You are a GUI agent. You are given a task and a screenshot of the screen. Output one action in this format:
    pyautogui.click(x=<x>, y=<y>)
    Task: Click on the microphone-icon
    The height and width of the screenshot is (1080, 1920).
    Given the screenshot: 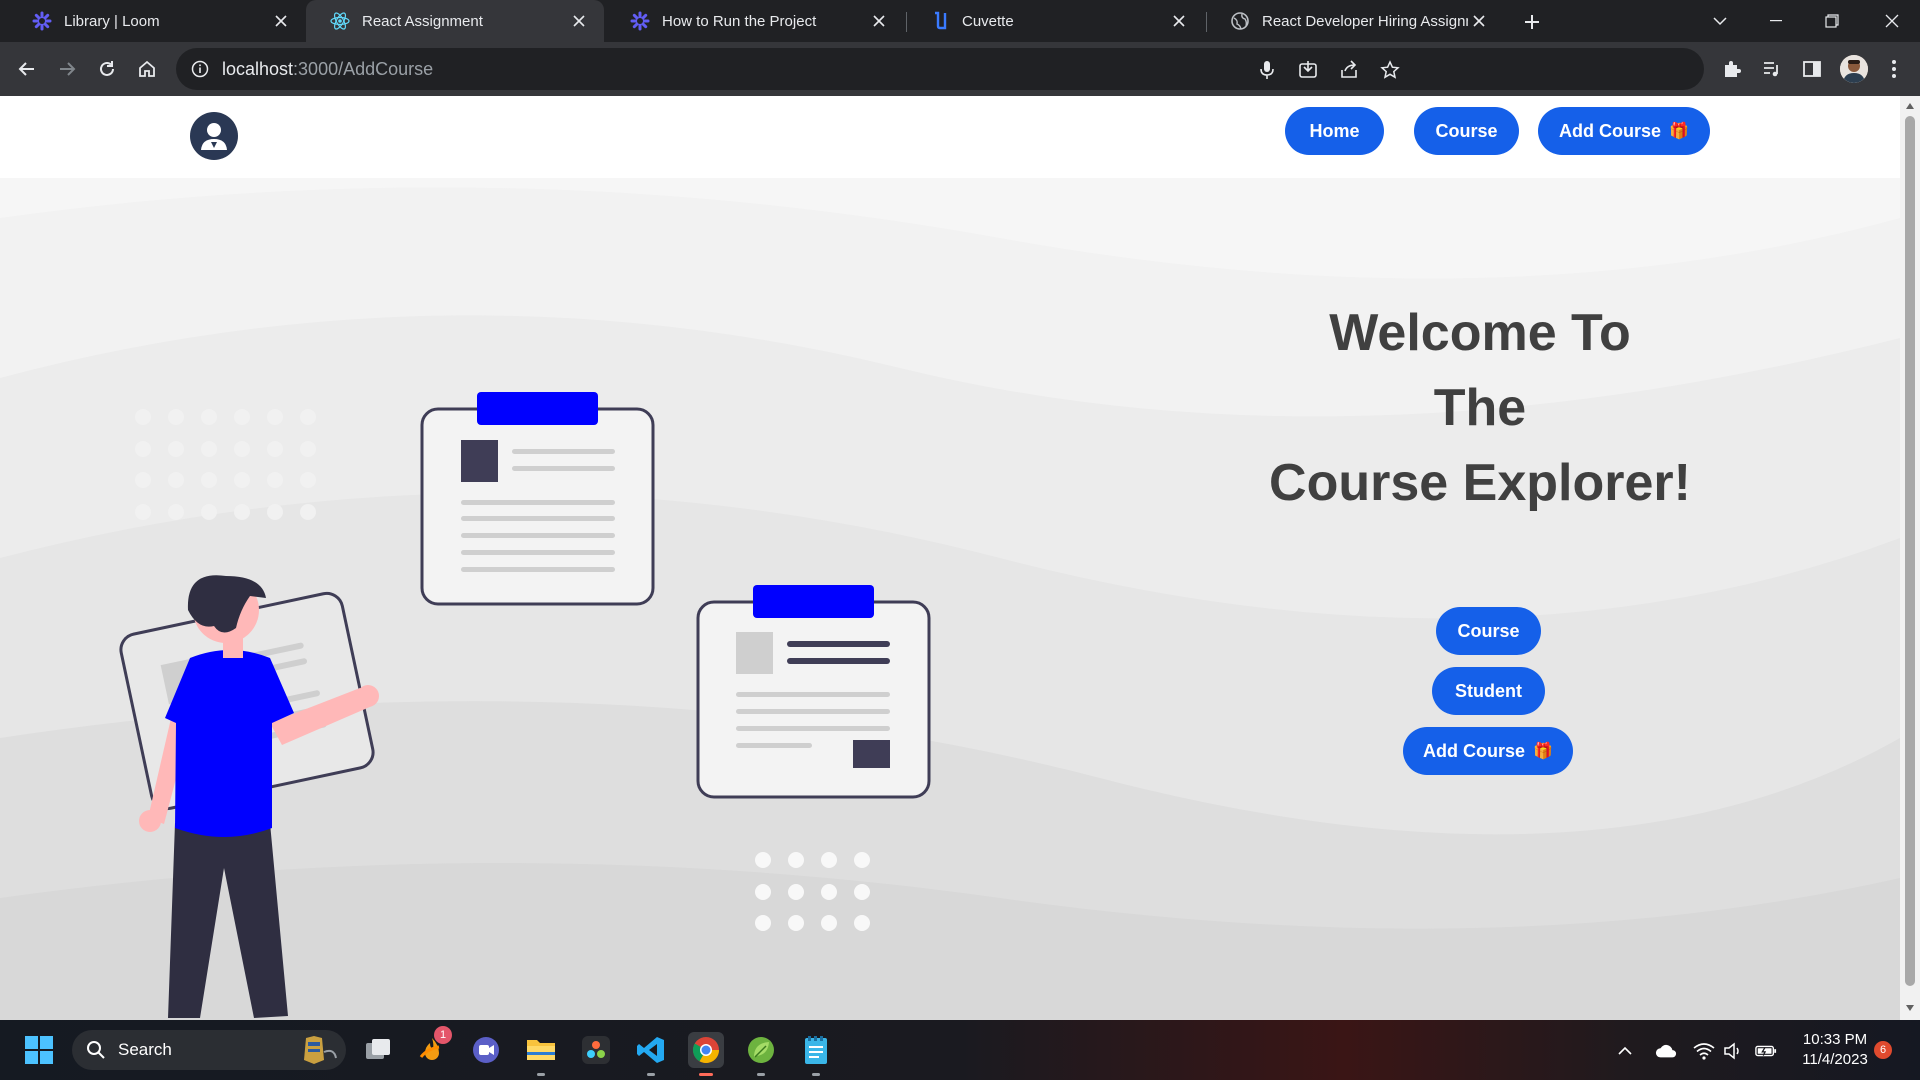 What is the action you would take?
    pyautogui.click(x=1267, y=70)
    